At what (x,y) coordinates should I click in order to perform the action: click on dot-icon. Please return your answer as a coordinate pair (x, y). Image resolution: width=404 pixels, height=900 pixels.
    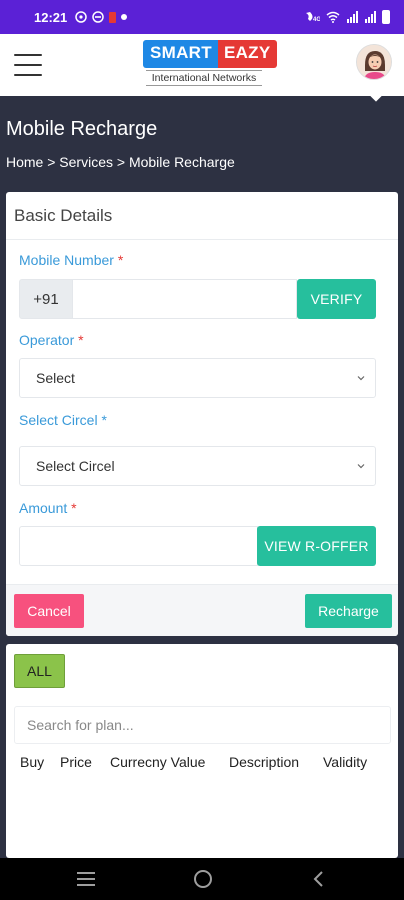
    Looking at the image, I should click on (124, 17).